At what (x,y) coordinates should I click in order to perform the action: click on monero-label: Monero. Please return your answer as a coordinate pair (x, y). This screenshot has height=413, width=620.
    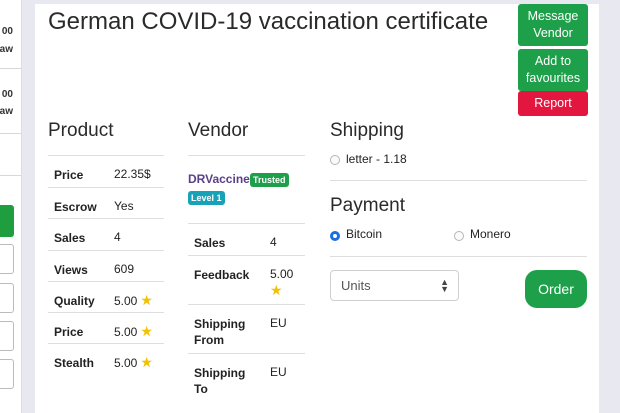
    Looking at the image, I should click on (490, 234).